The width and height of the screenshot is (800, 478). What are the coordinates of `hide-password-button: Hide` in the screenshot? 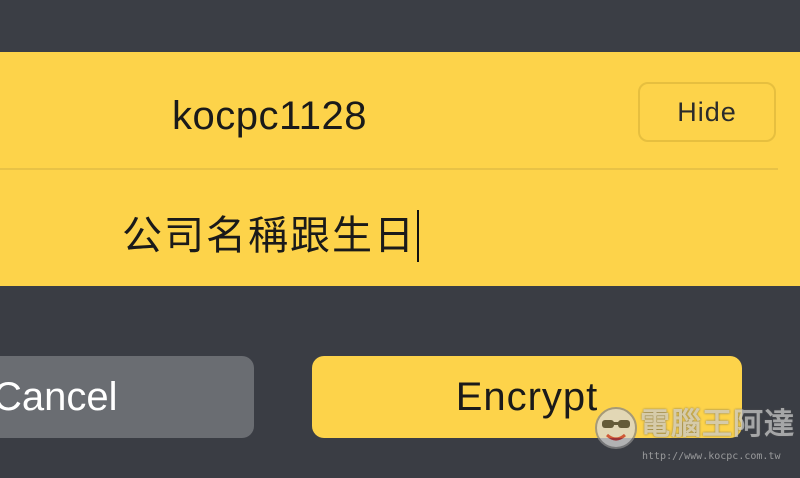 It's located at (707, 112).